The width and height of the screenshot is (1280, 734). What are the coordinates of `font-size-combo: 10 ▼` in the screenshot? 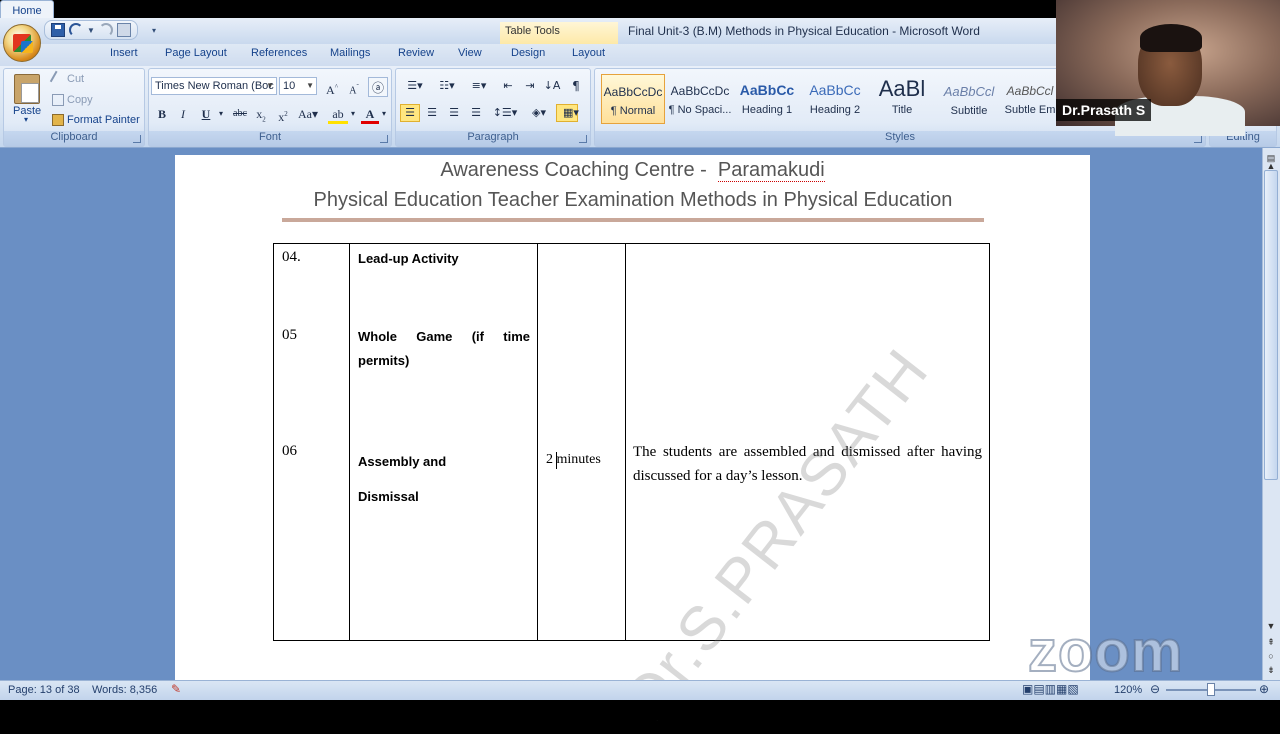 It's located at (298, 86).